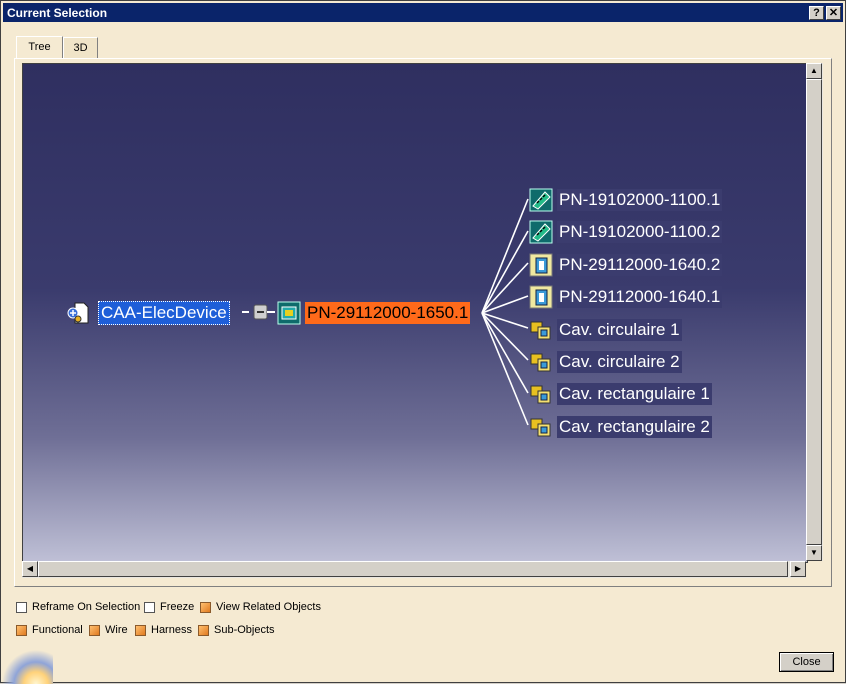  What do you see at coordinates (177, 607) in the screenshot?
I see `freeze-label: Freeze` at bounding box center [177, 607].